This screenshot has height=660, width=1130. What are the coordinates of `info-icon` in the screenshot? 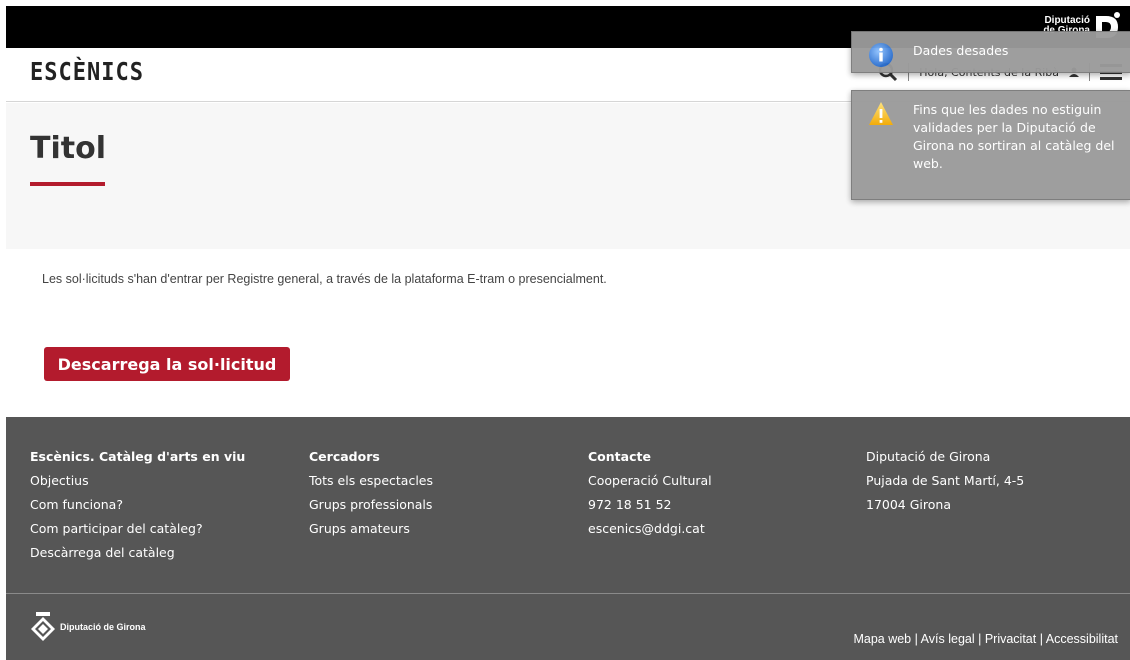 It's located at (881, 55).